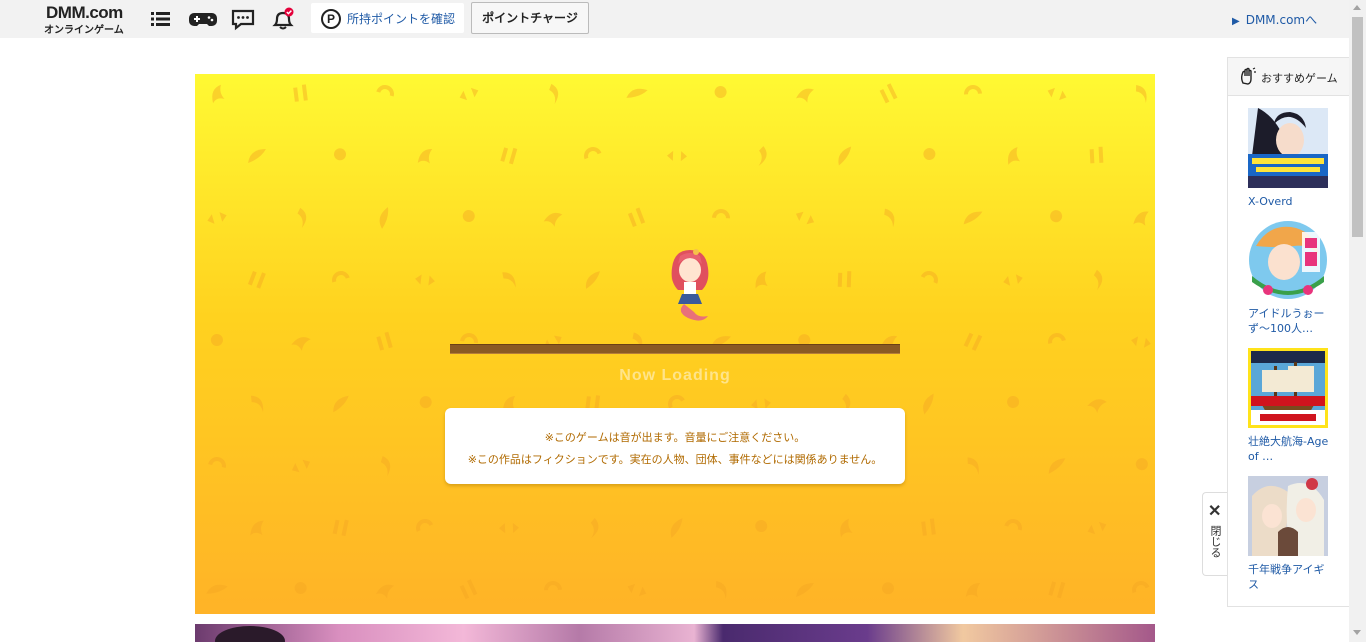 The image size is (1366, 642). Describe the element at coordinates (161, 19) in the screenshot. I see `list-icon` at that location.